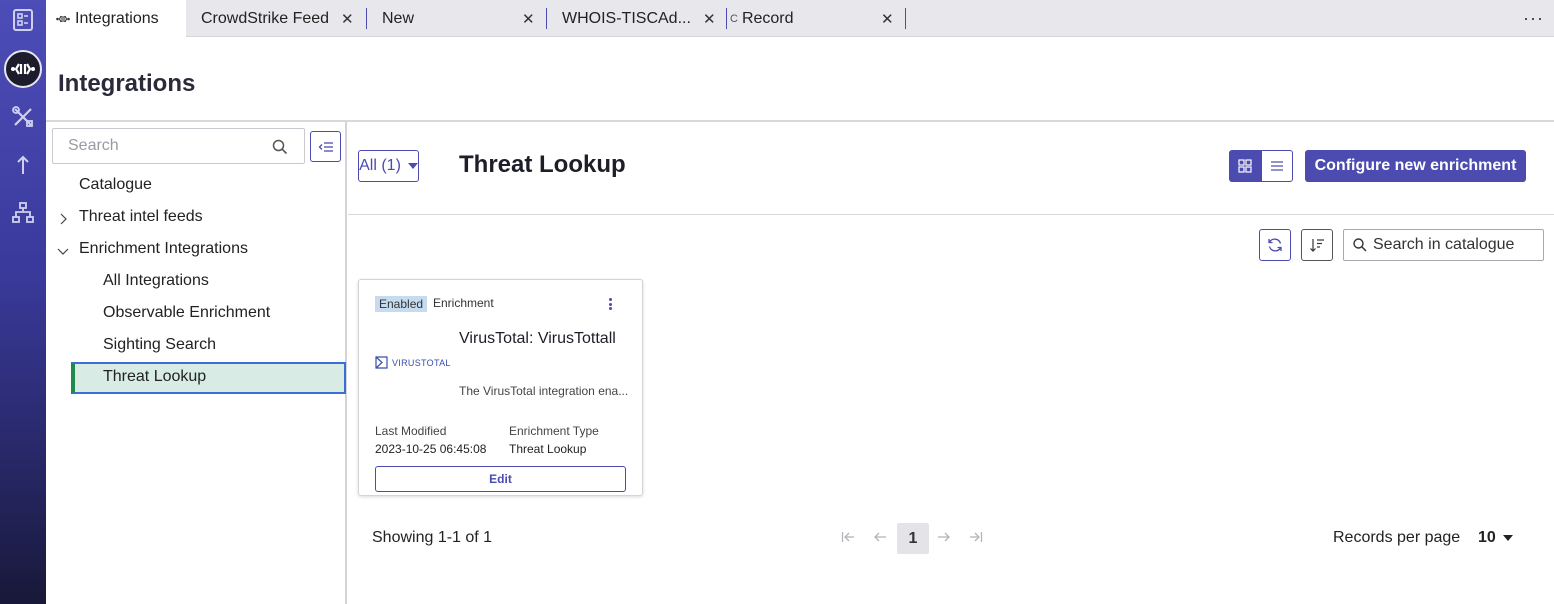  I want to click on catalogue-search, so click(1443, 245).